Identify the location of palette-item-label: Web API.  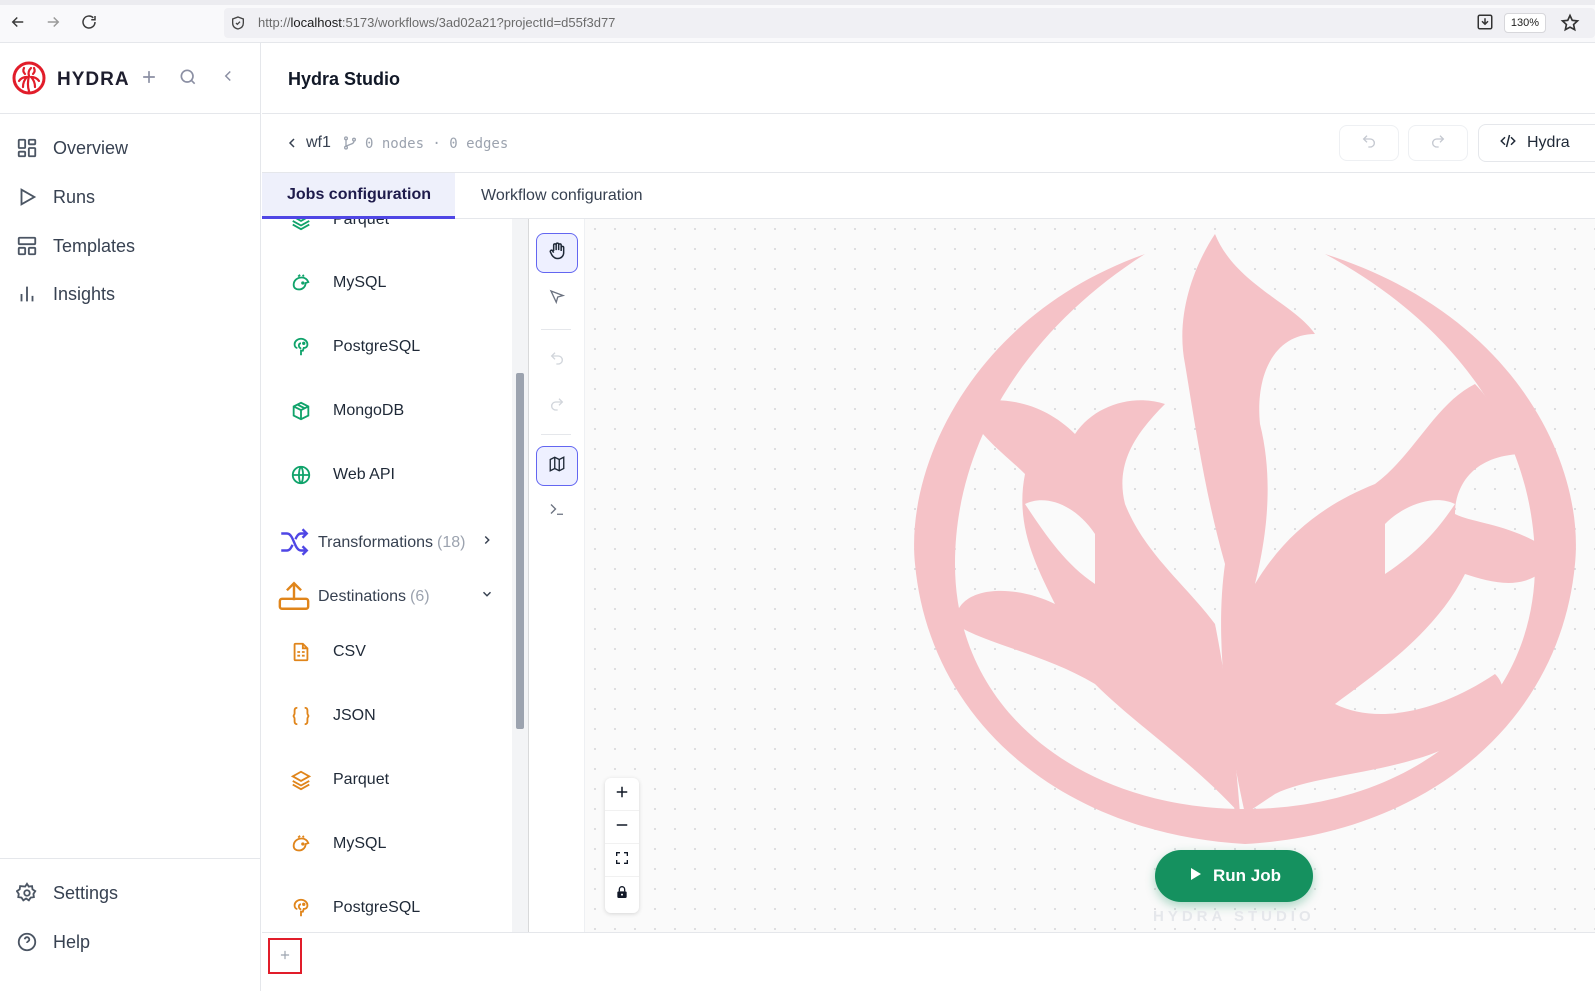
(364, 474).